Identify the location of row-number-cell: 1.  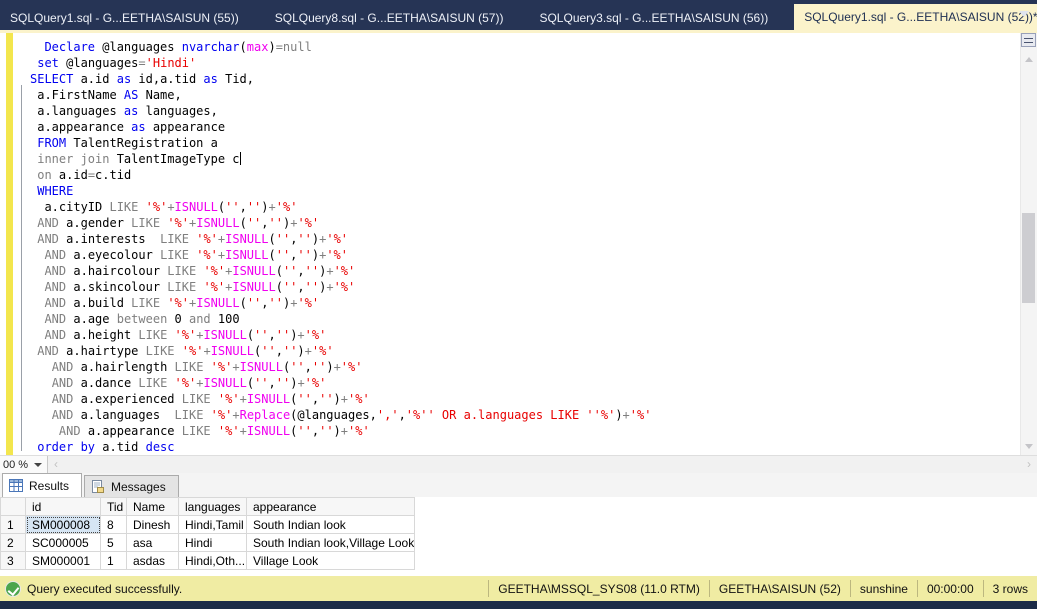
(13, 524).